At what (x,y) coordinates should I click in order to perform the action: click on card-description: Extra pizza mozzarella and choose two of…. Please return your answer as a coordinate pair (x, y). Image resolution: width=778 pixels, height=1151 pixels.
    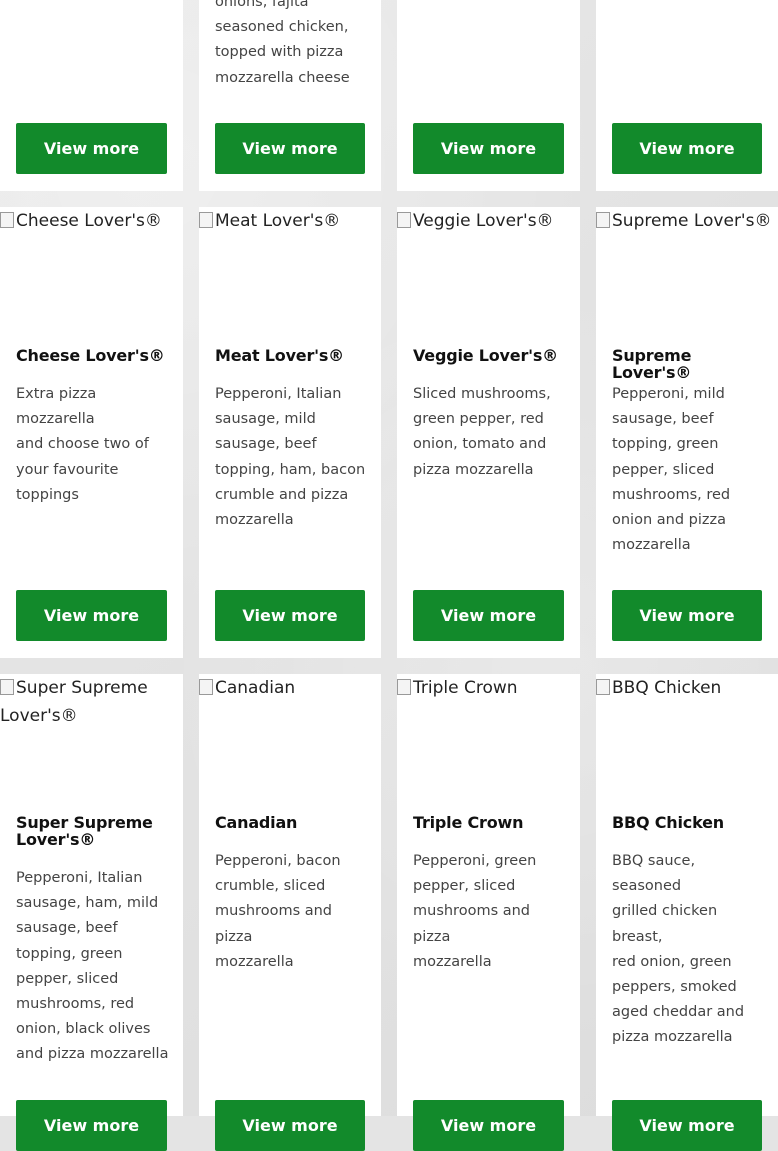
    Looking at the image, I should click on (82, 444).